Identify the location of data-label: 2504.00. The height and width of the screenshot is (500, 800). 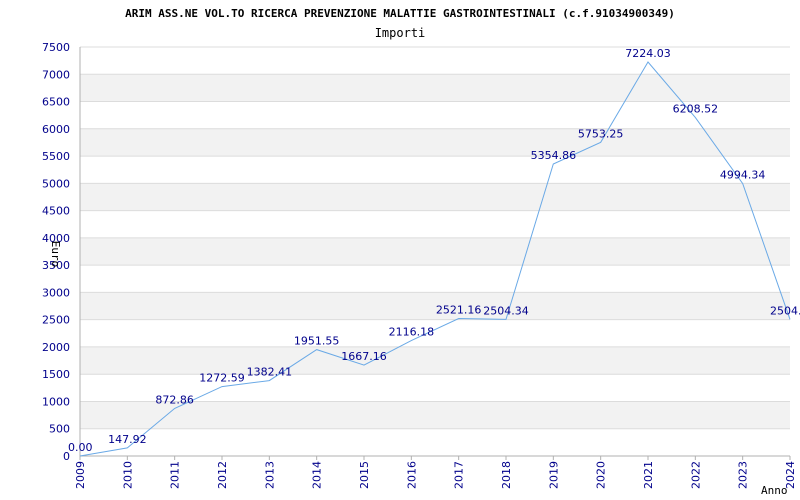
(785, 310).